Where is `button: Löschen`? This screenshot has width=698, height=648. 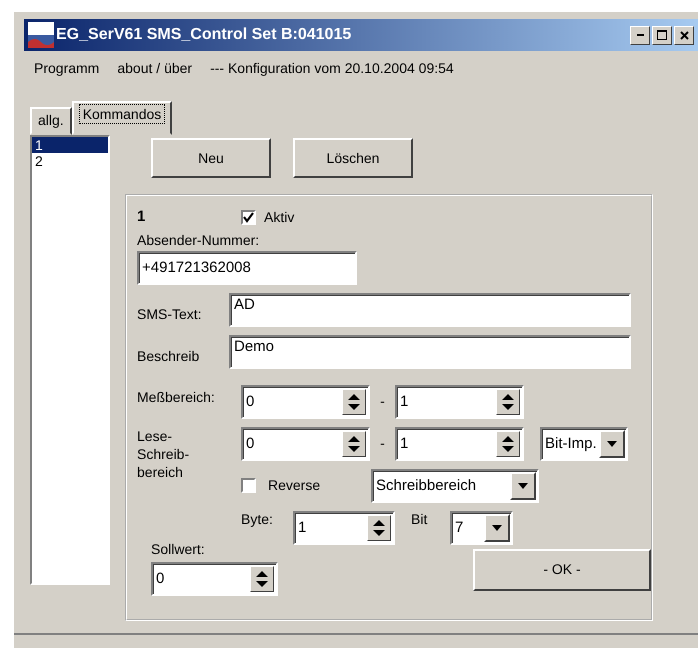
button: Löschen is located at coordinates (353, 158).